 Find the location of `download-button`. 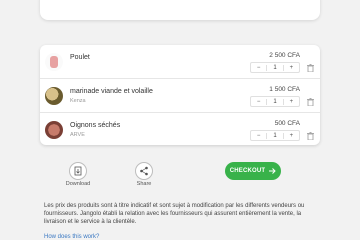

download-button is located at coordinates (78, 171).